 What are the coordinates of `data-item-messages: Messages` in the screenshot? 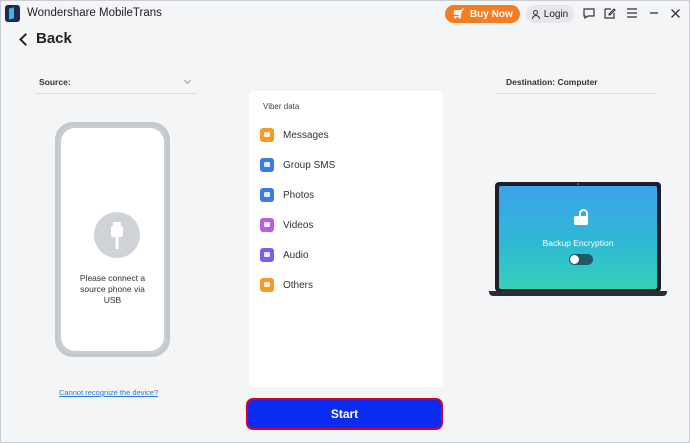 It's located at (294, 135).